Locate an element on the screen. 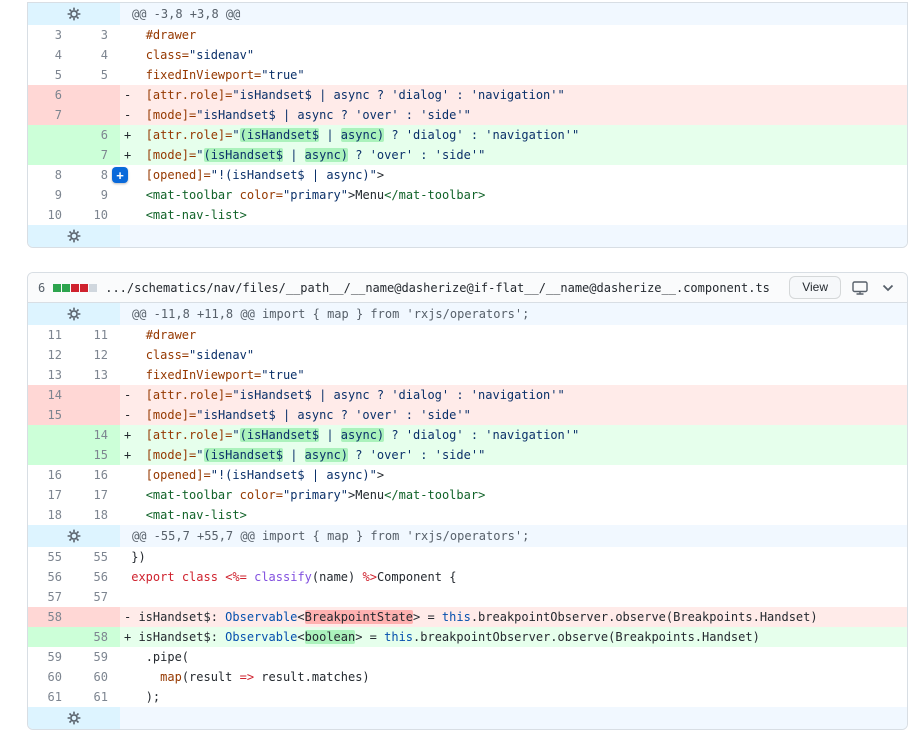 Image resolution: width=917 pixels, height=730 pixels. new-line-number: 60 is located at coordinates (97, 677).